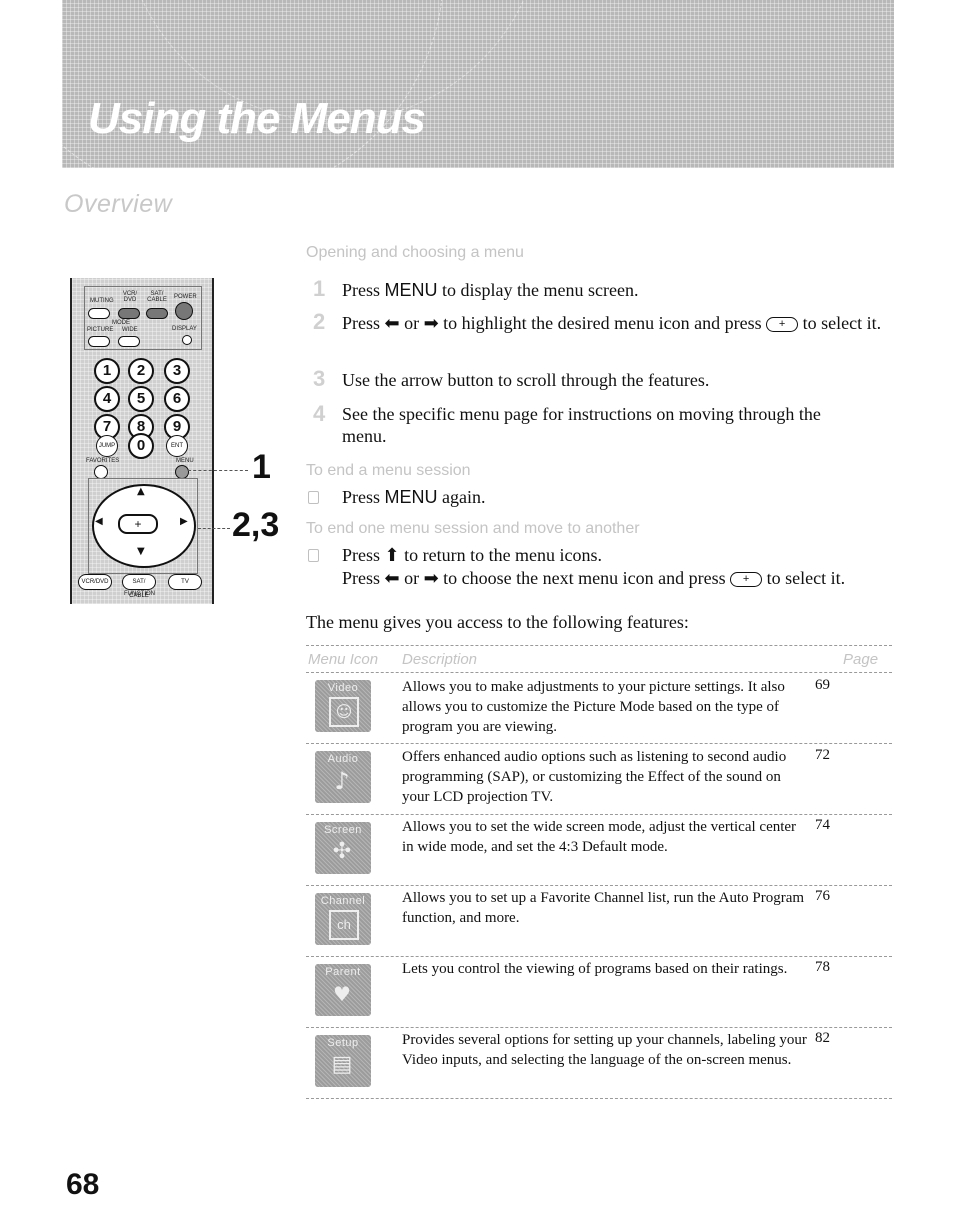 Image resolution: width=954 pixels, height=1232 pixels. Describe the element at coordinates (184, 521) in the screenshot. I see `arrow-right-icon: ▶` at that location.